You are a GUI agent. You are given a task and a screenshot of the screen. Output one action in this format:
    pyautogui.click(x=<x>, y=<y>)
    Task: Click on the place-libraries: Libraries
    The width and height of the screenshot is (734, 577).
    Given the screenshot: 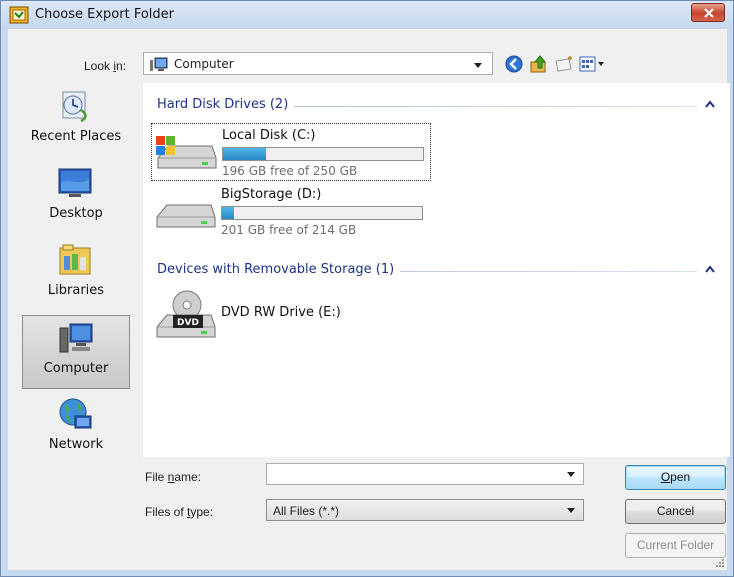 What is the action you would take?
    pyautogui.click(x=76, y=275)
    